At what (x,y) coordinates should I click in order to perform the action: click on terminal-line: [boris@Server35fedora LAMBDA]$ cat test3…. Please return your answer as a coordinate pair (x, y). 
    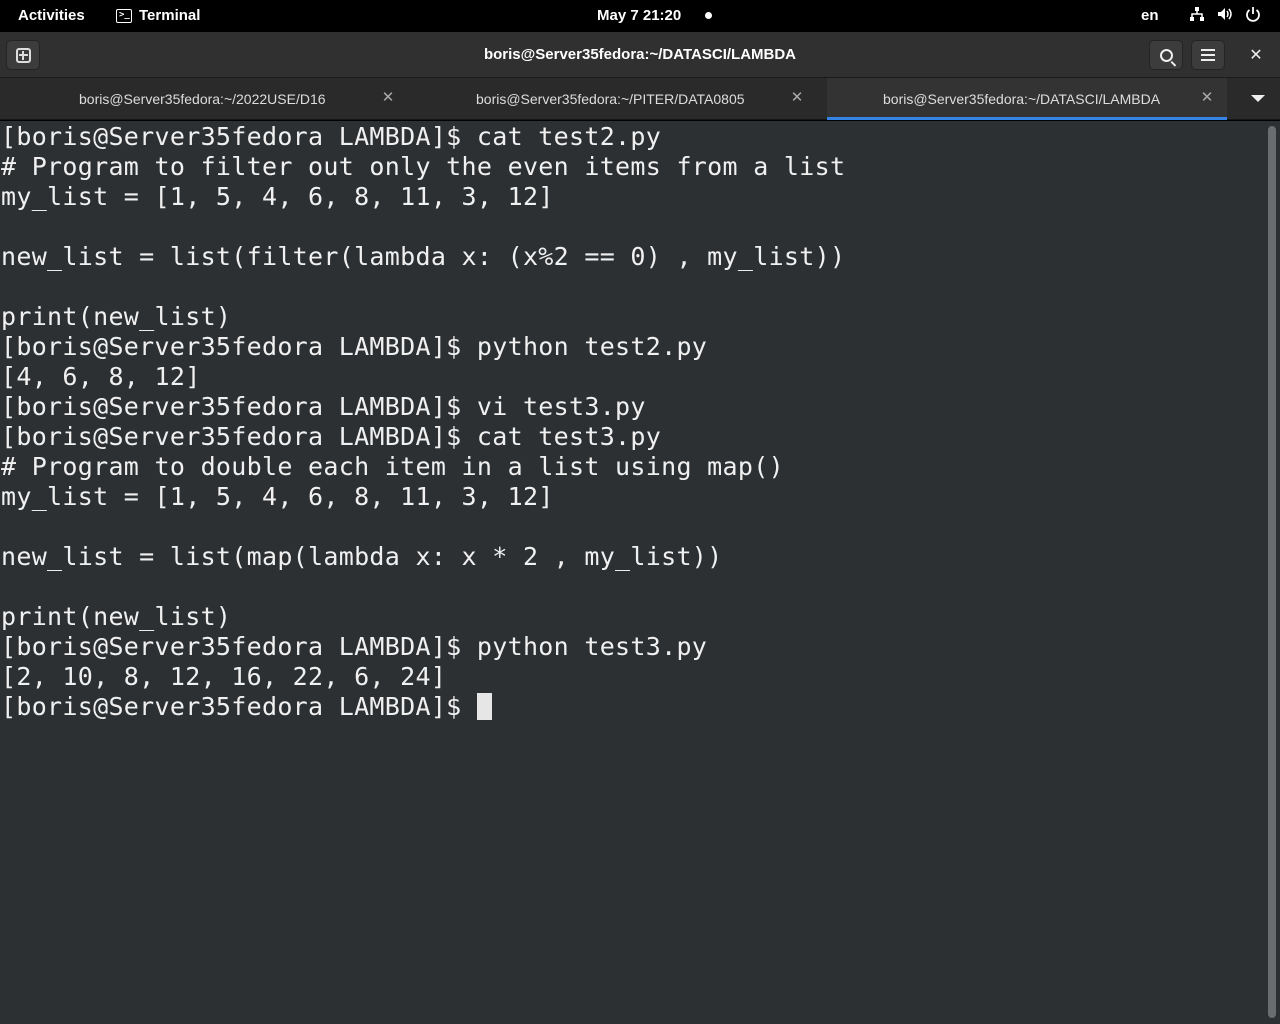
    Looking at the image, I should click on (331, 436).